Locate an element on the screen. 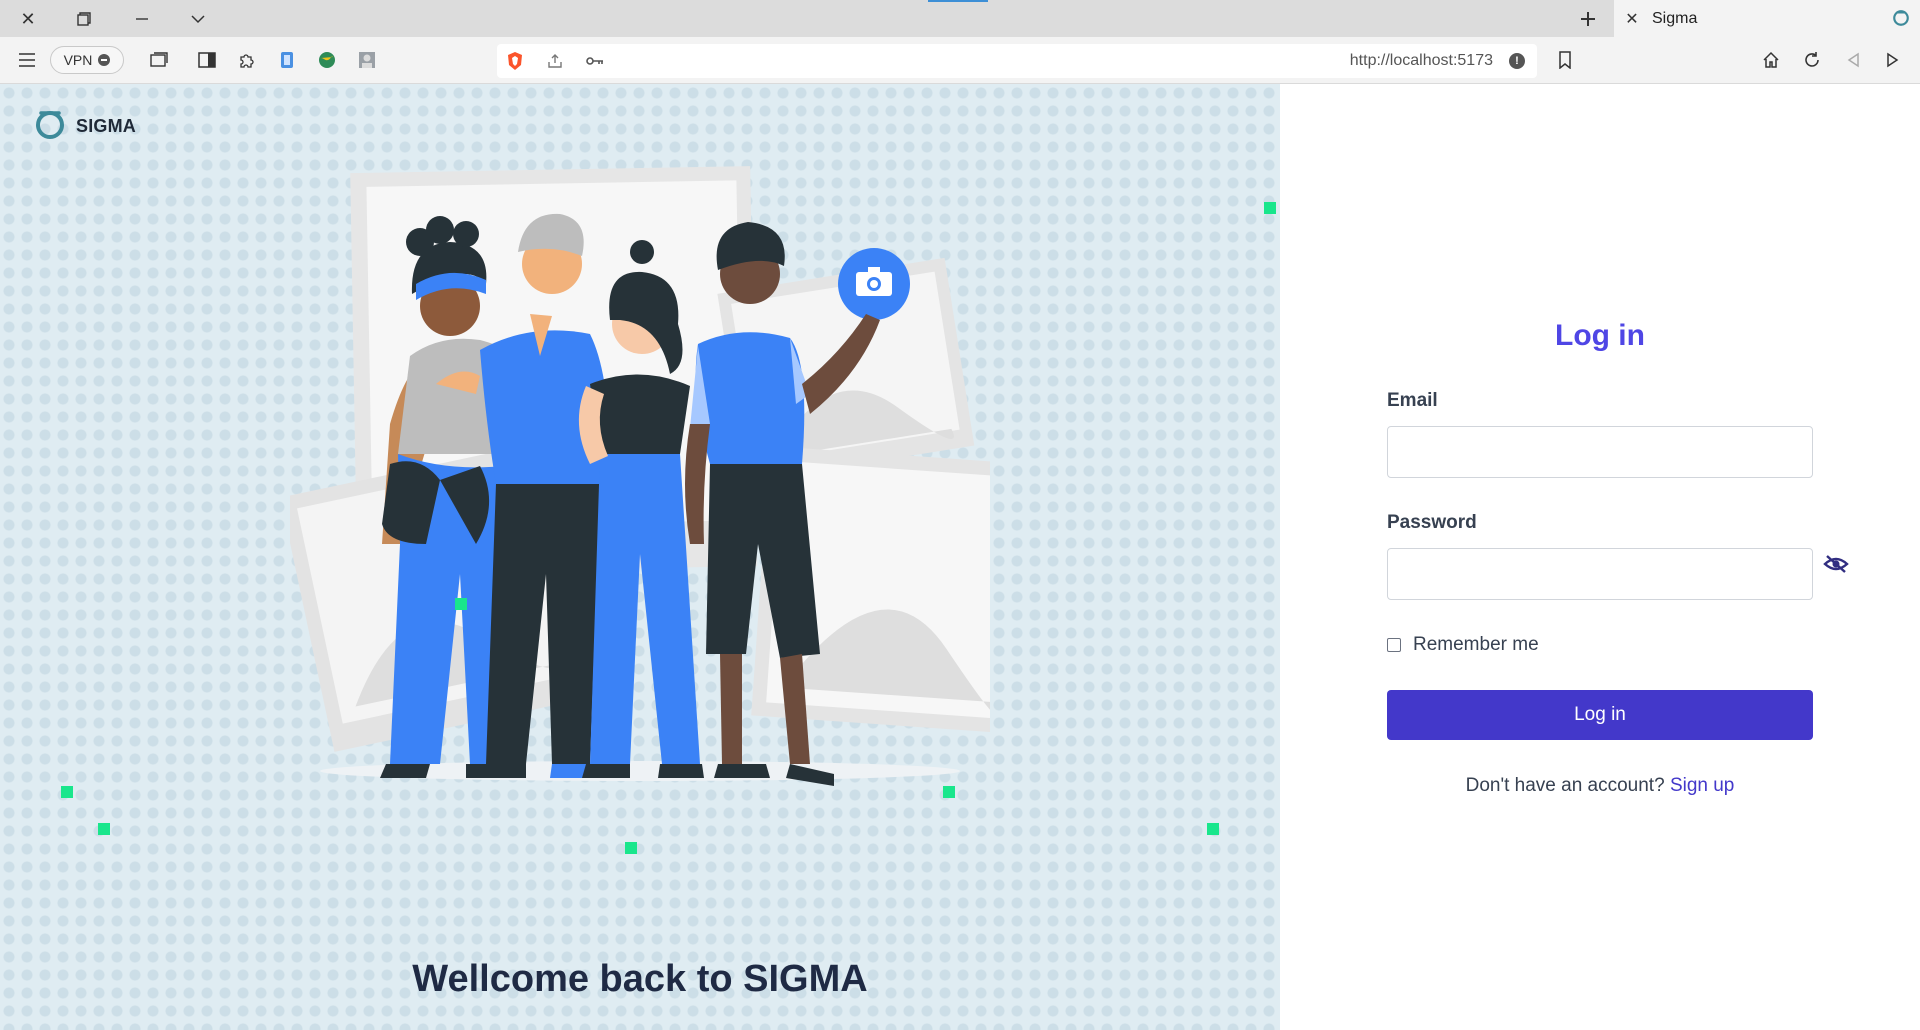 The image size is (1920, 1030). browser-toolbar: VPN http://localhost:5173 ! is located at coordinates (960, 60).